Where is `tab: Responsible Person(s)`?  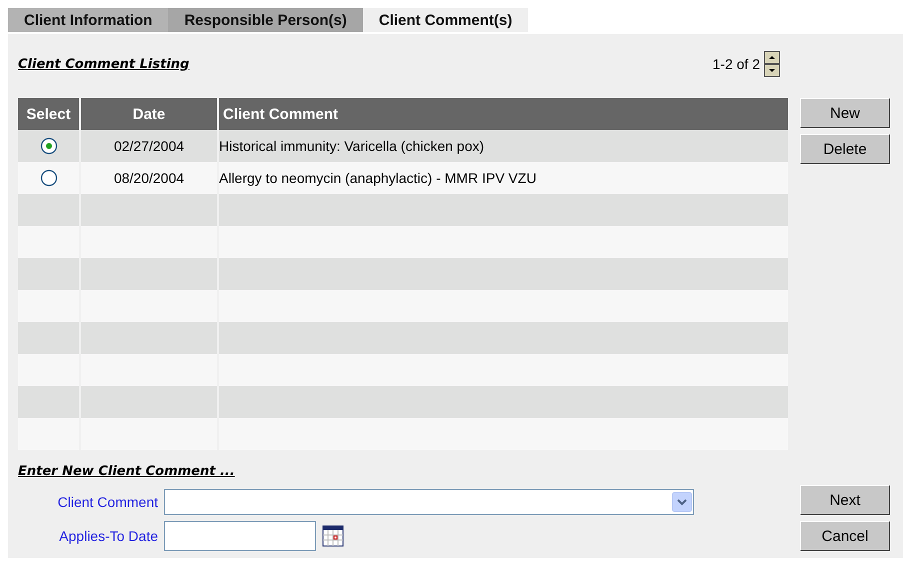 tab: Responsible Person(s) is located at coordinates (265, 20).